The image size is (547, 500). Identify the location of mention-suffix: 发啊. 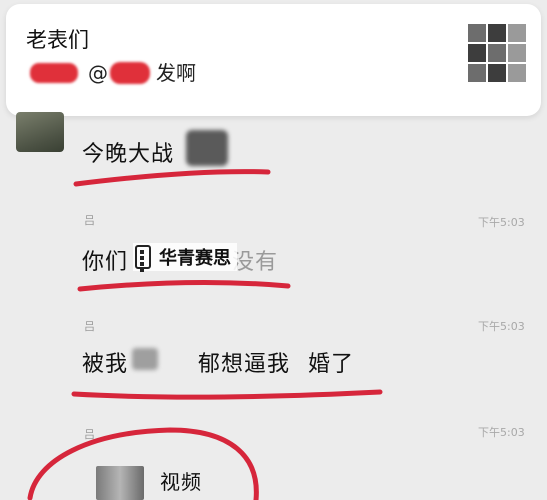
(176, 73).